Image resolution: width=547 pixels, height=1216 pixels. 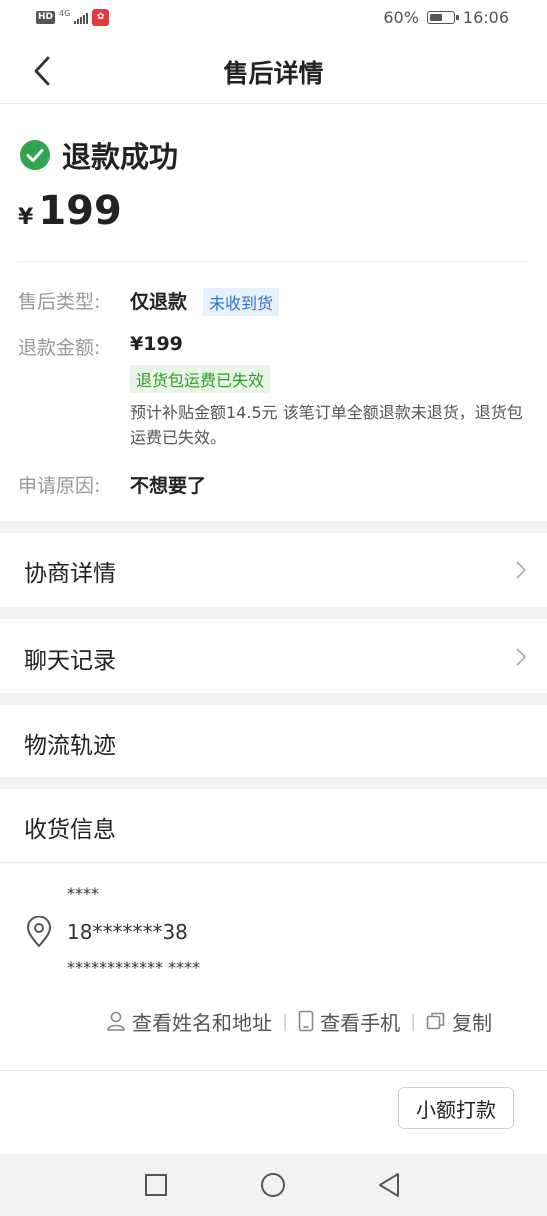 What do you see at coordinates (442, 17) in the screenshot?
I see `battery-icon` at bounding box center [442, 17].